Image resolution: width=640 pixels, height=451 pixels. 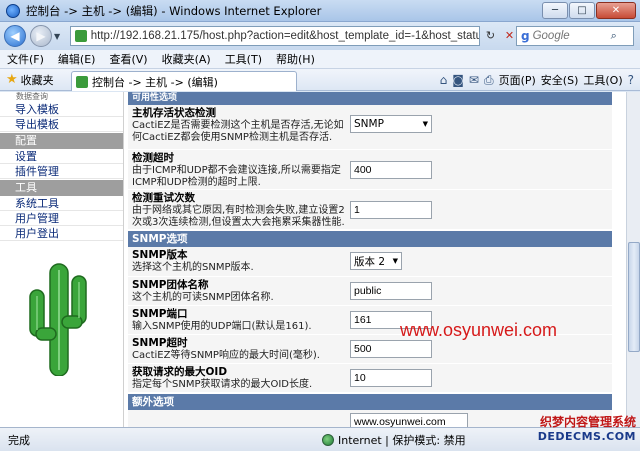 I want to click on extra-notes-input, so click(x=409, y=420).